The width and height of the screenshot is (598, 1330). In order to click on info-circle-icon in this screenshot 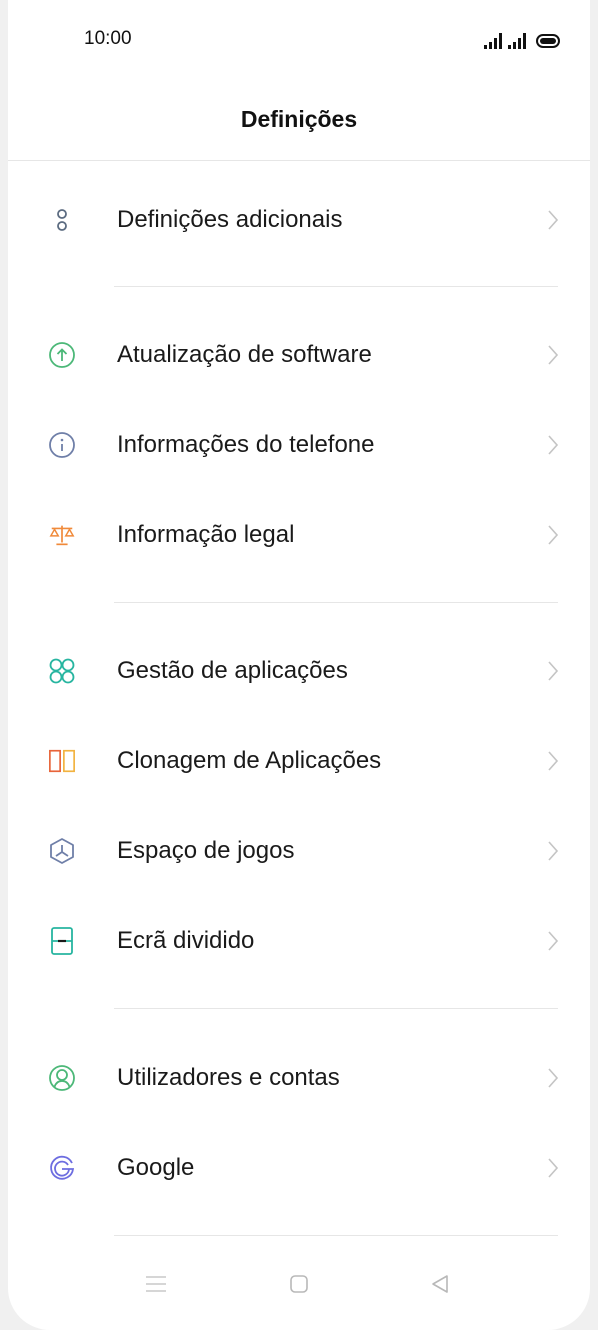, I will do `click(62, 445)`.